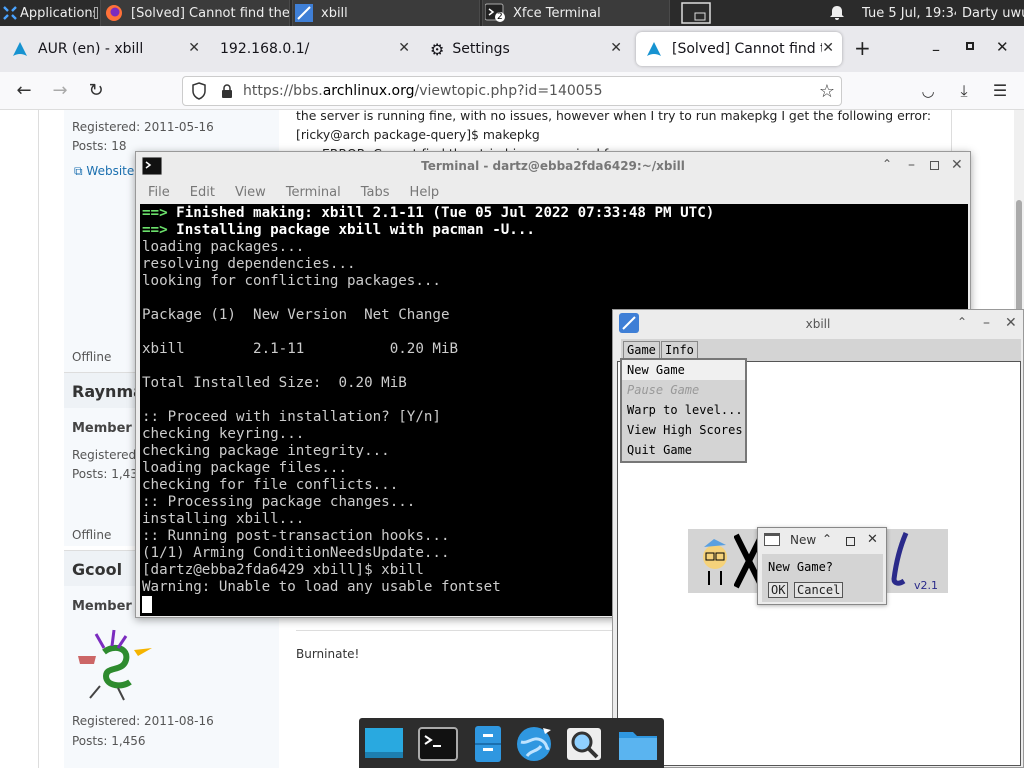 The width and height of the screenshot is (1024, 768). I want to click on bell-icon, so click(837, 13).